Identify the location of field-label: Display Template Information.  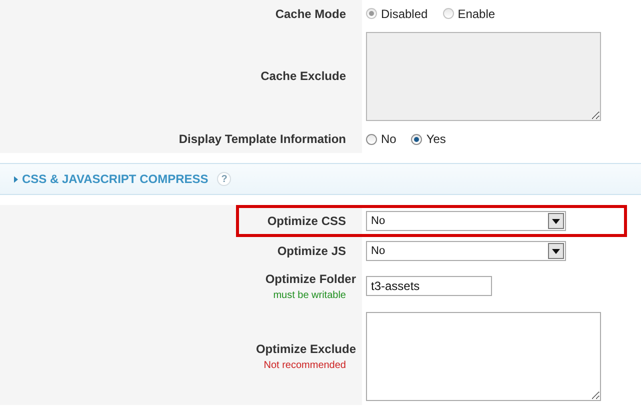
(262, 139).